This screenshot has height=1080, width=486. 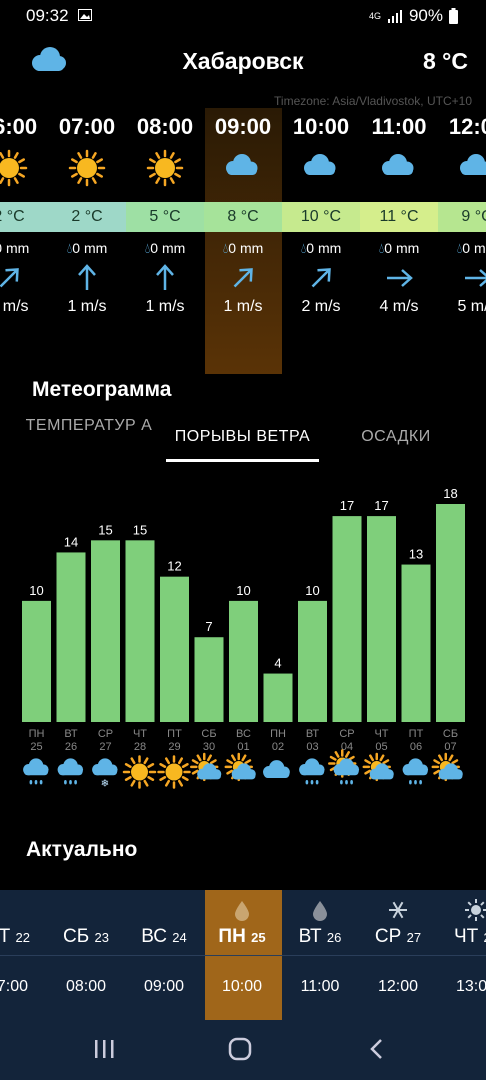 I want to click on day-label: СР 27, so click(x=398, y=936).